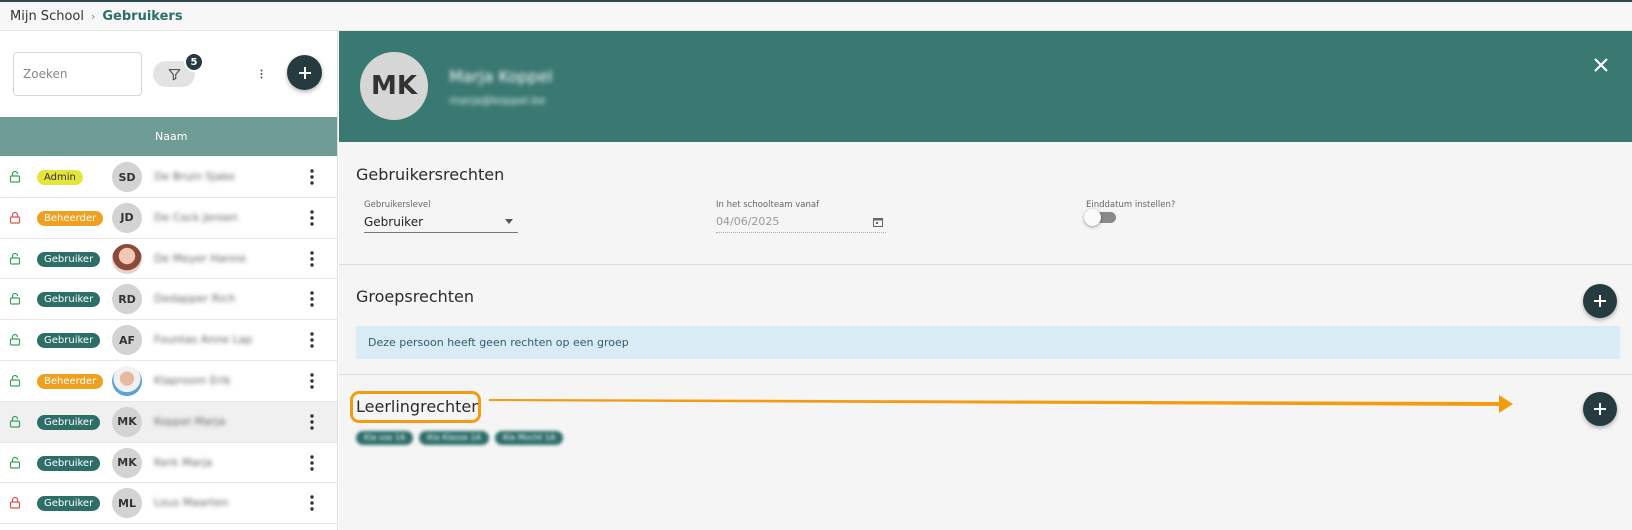 This screenshot has width=1632, height=530. I want to click on table-row: Gebruiker ML Lous Maarten, so click(168, 504).